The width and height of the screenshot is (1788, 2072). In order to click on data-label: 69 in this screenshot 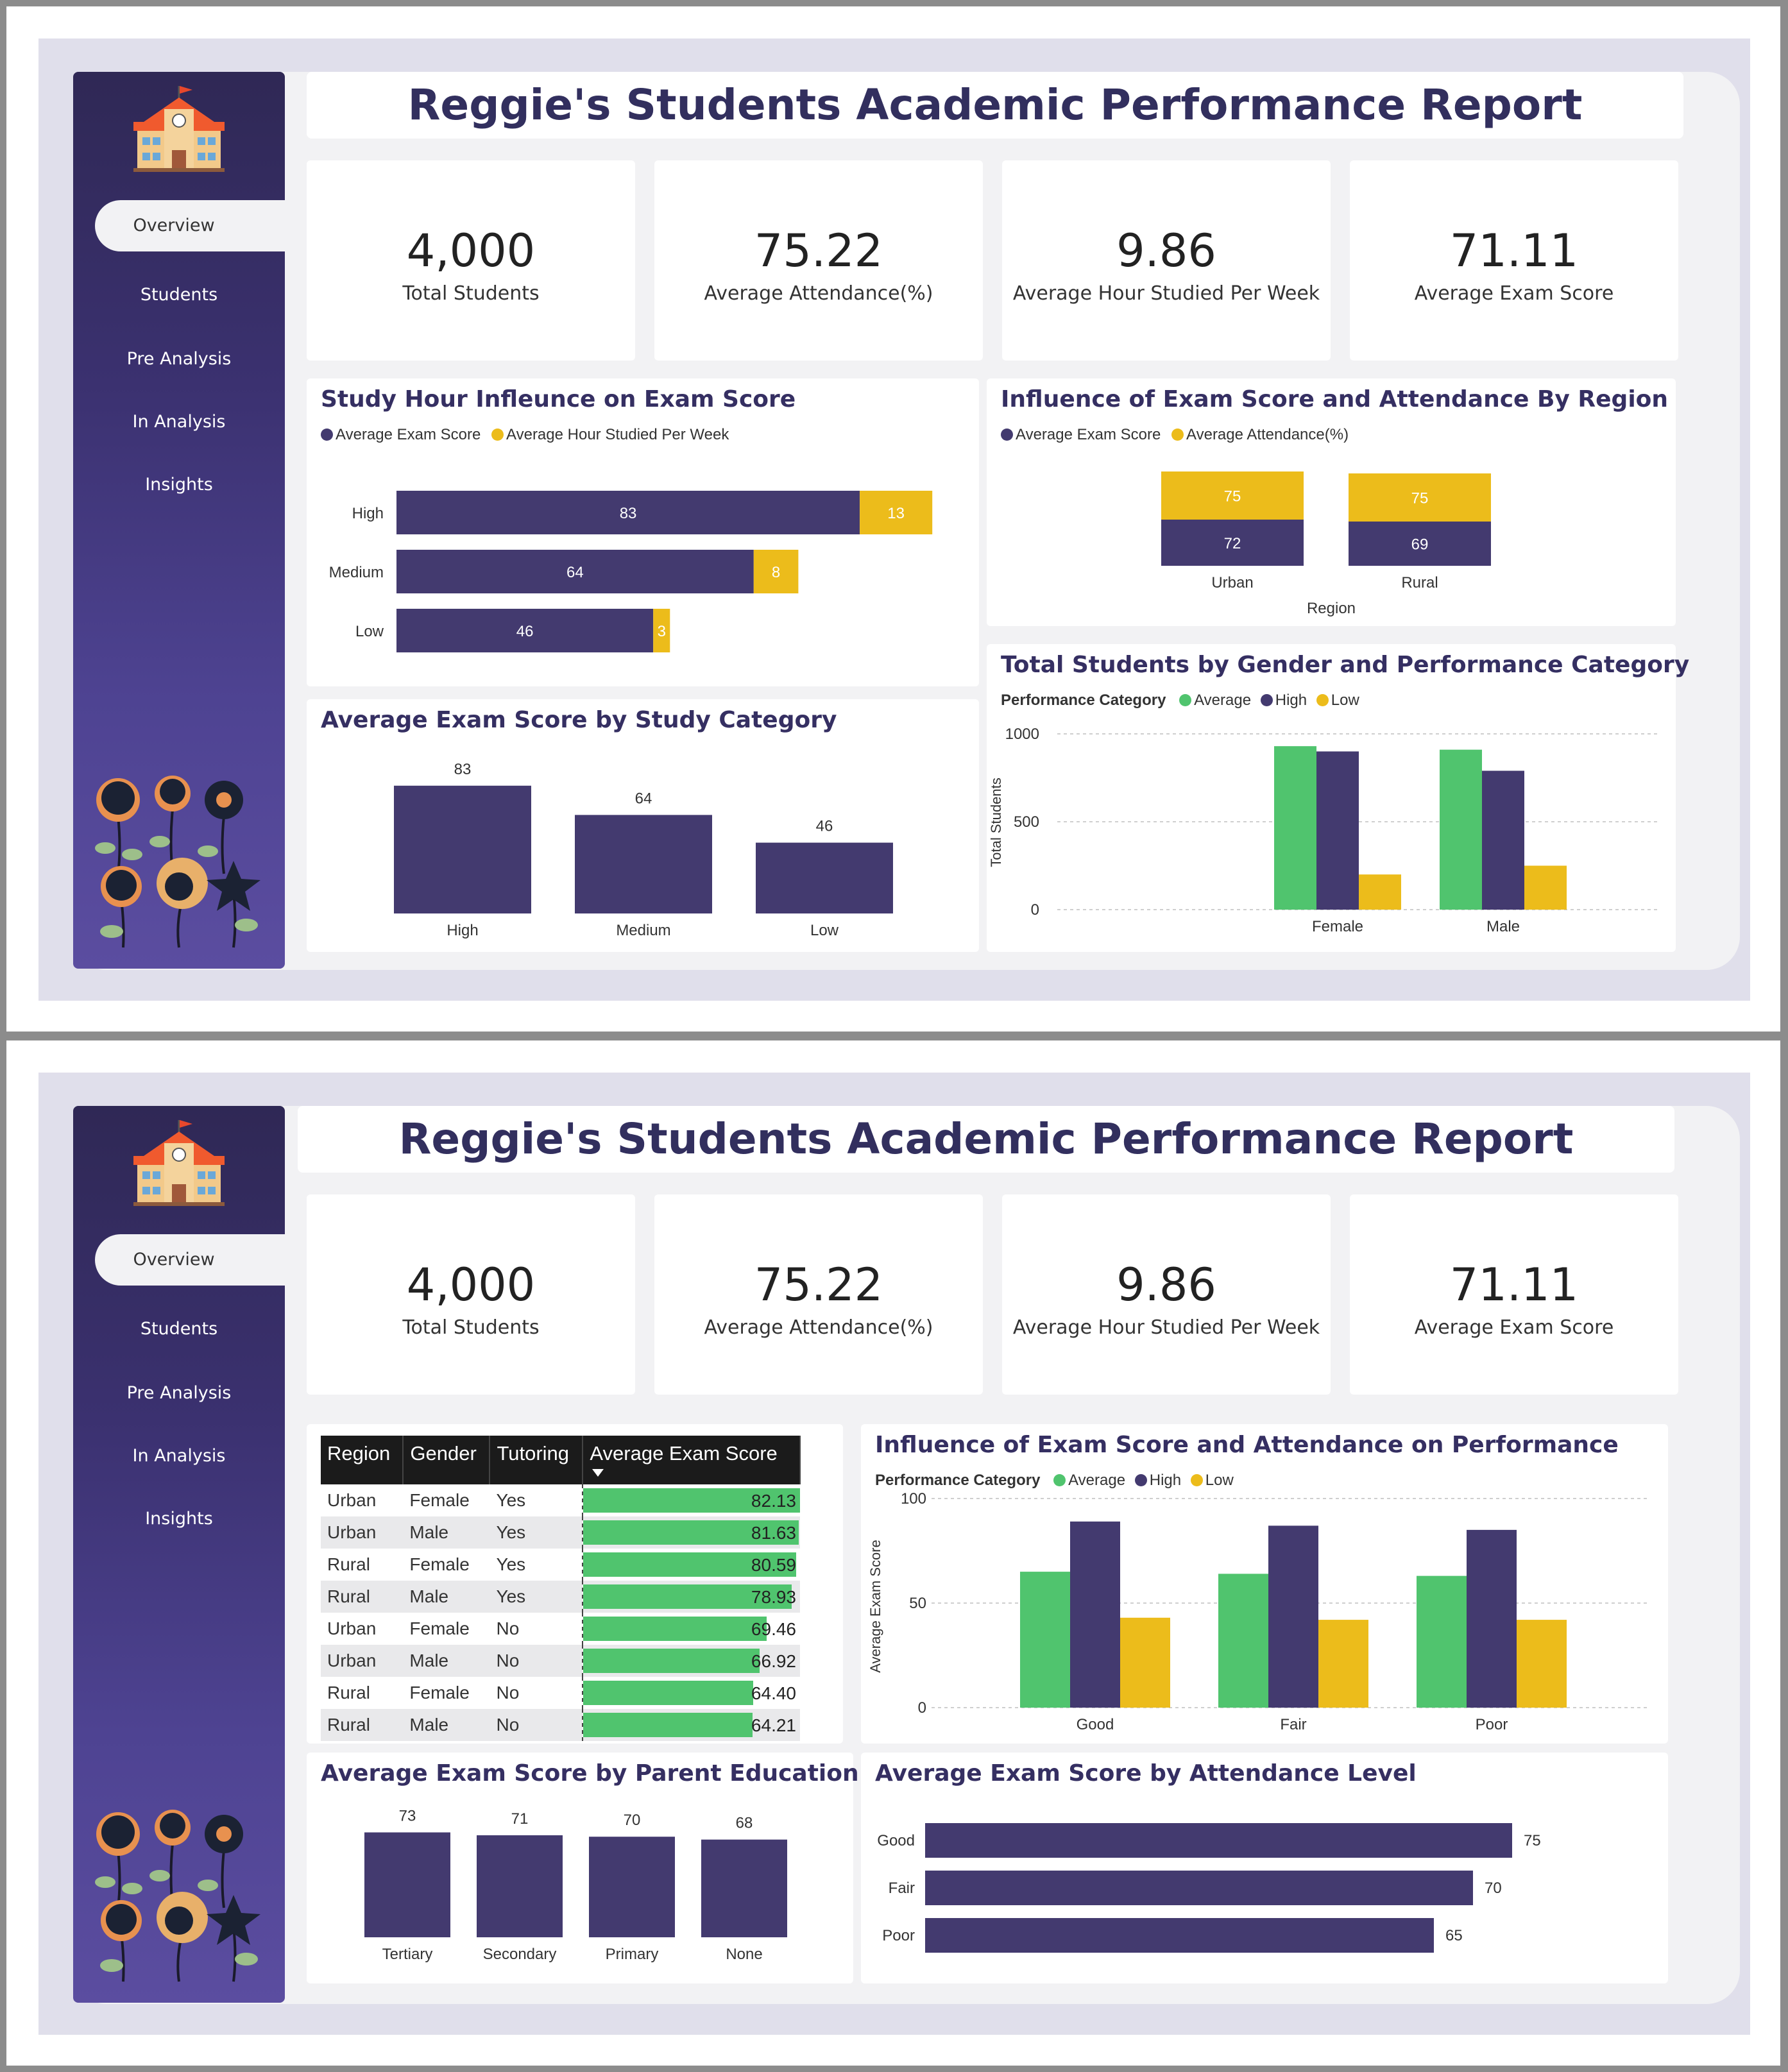, I will do `click(1420, 545)`.